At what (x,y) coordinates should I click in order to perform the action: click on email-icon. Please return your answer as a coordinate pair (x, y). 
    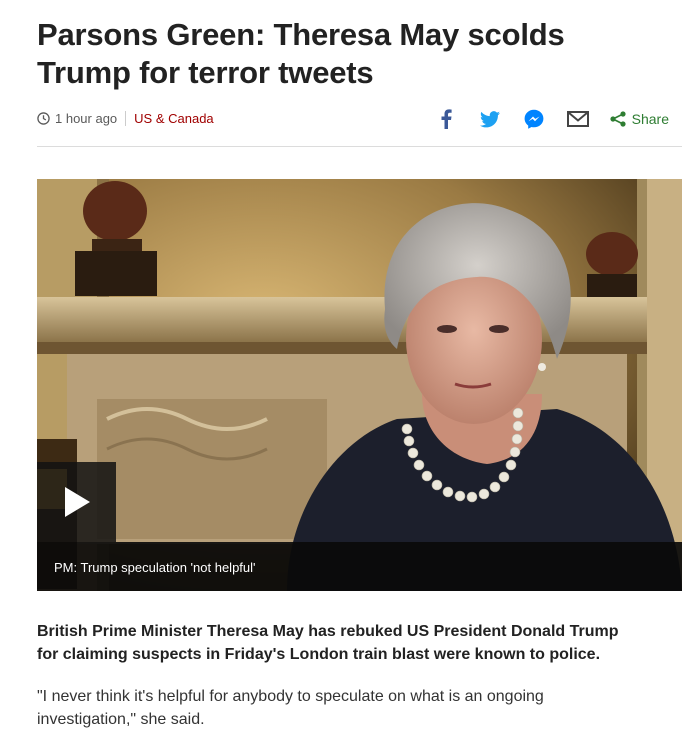
    Looking at the image, I should click on (577, 119).